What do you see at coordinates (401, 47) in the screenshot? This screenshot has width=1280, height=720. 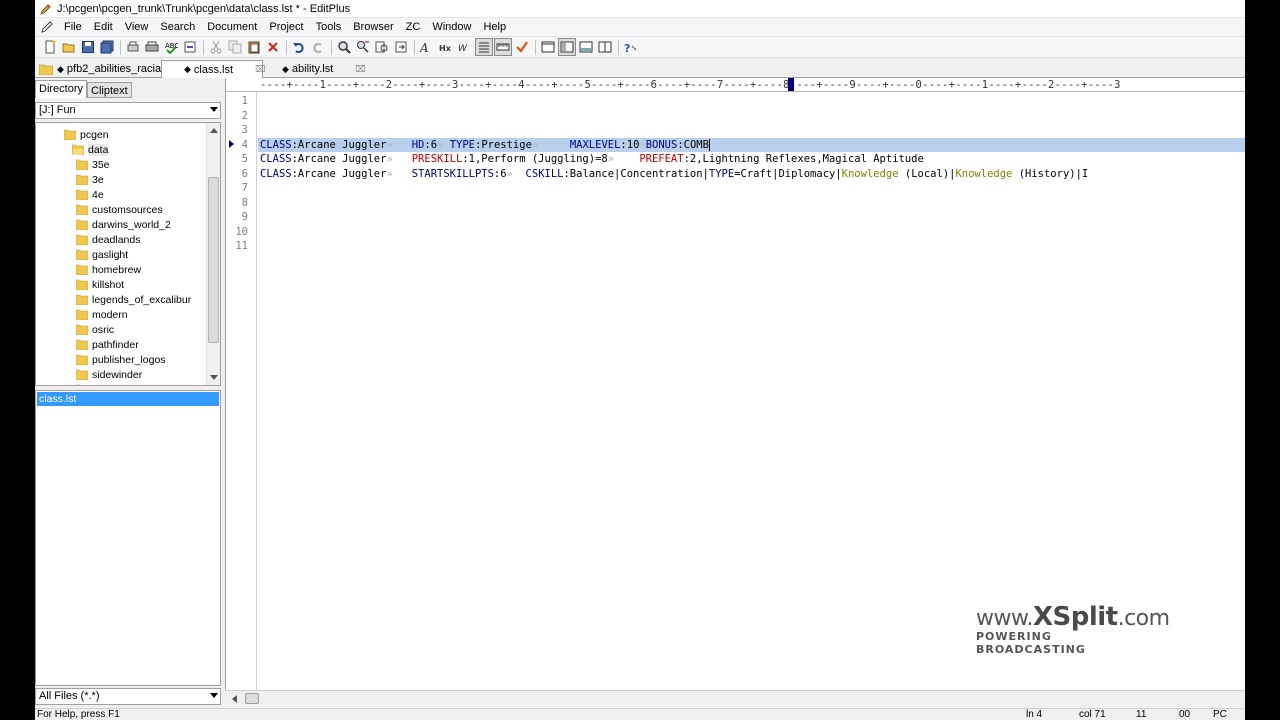 I see `goto-icon` at bounding box center [401, 47].